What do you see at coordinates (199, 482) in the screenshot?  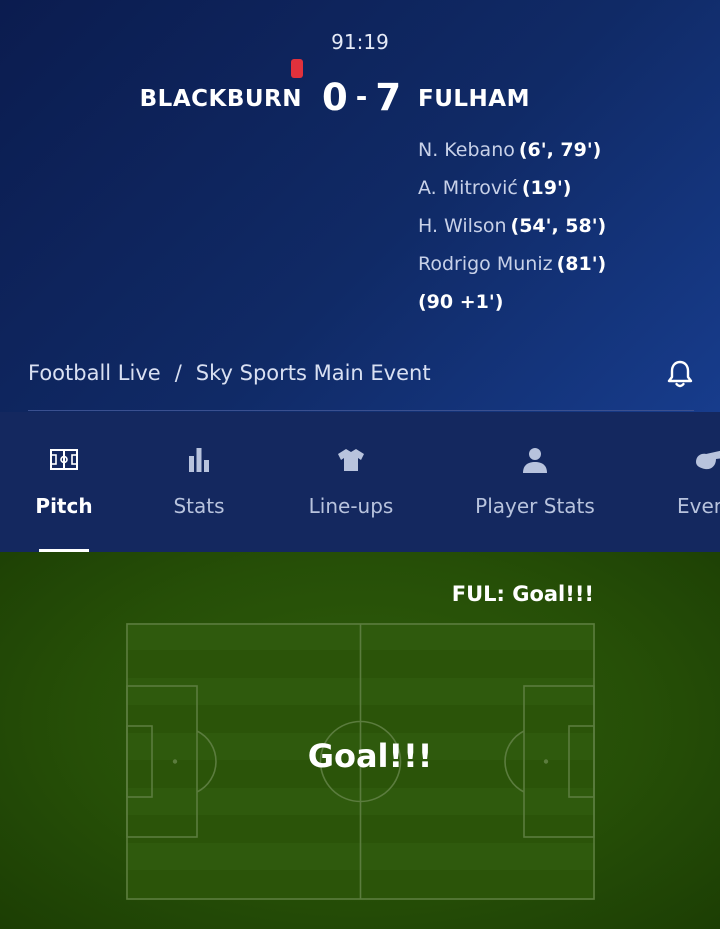 I see `tab-stats: Stats` at bounding box center [199, 482].